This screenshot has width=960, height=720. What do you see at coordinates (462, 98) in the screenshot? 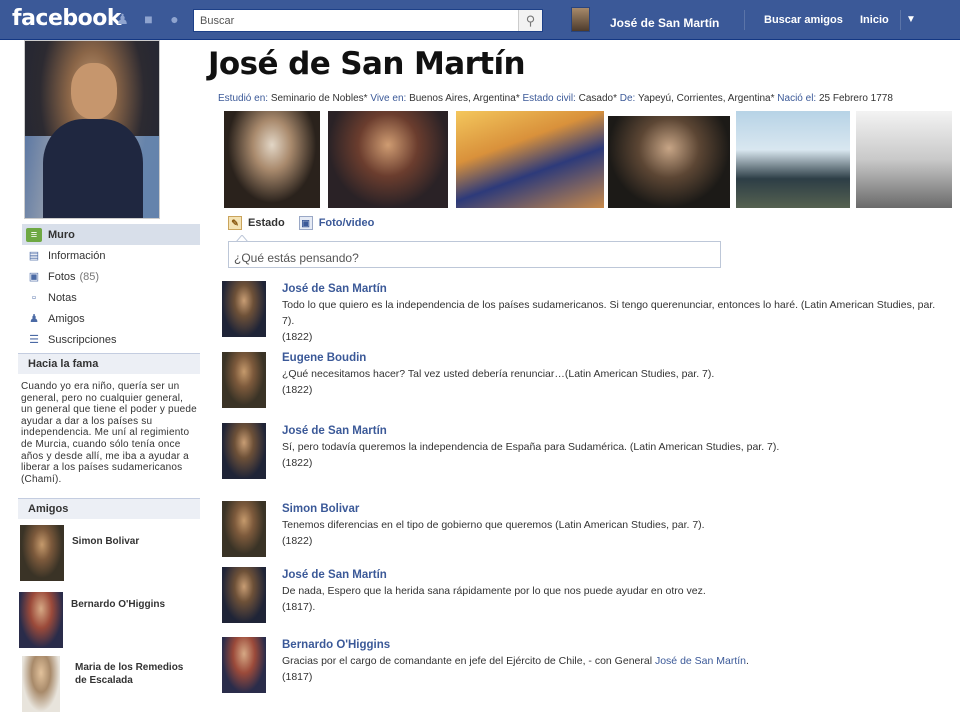
I see `info-value: Buenos Aires, Argentina` at bounding box center [462, 98].